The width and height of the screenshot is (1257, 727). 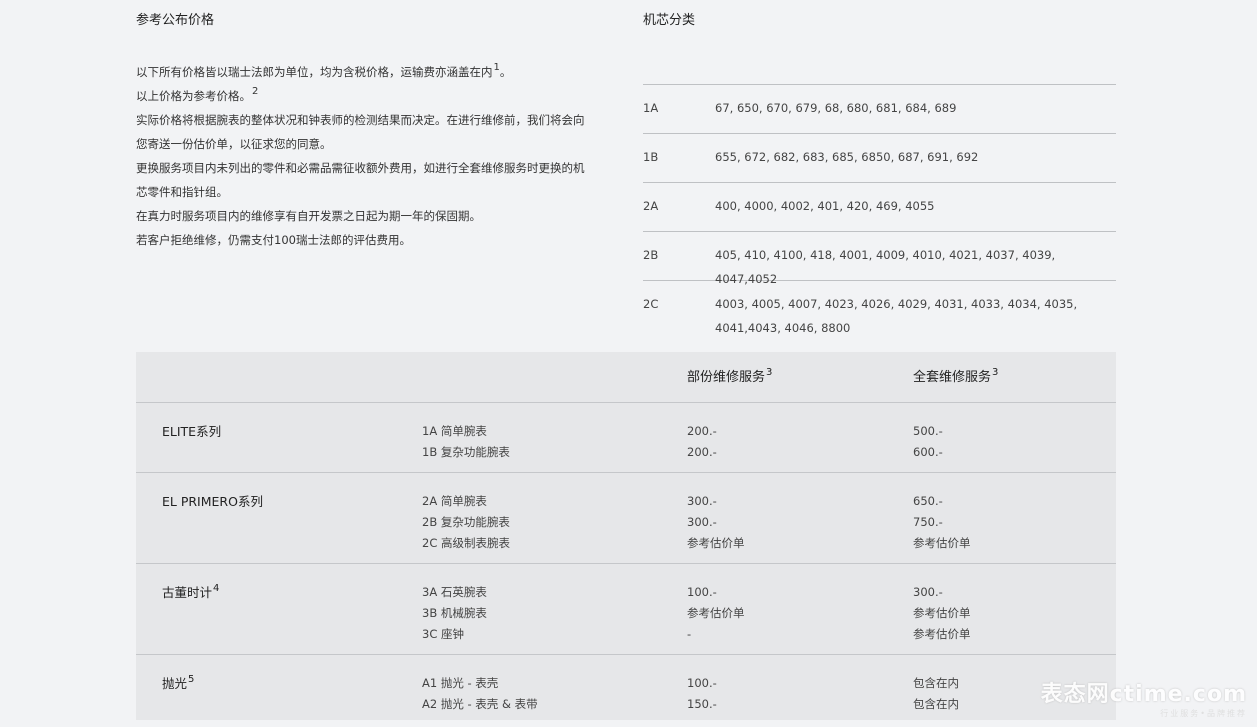 I want to click on series-name: 抛光5, so click(x=178, y=682).